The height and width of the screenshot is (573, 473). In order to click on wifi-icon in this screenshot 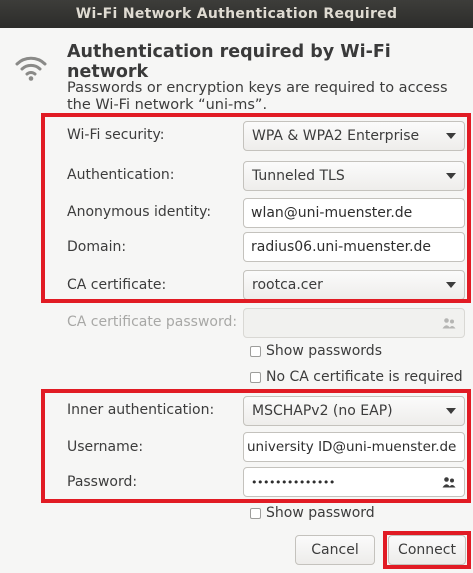, I will do `click(31, 68)`.